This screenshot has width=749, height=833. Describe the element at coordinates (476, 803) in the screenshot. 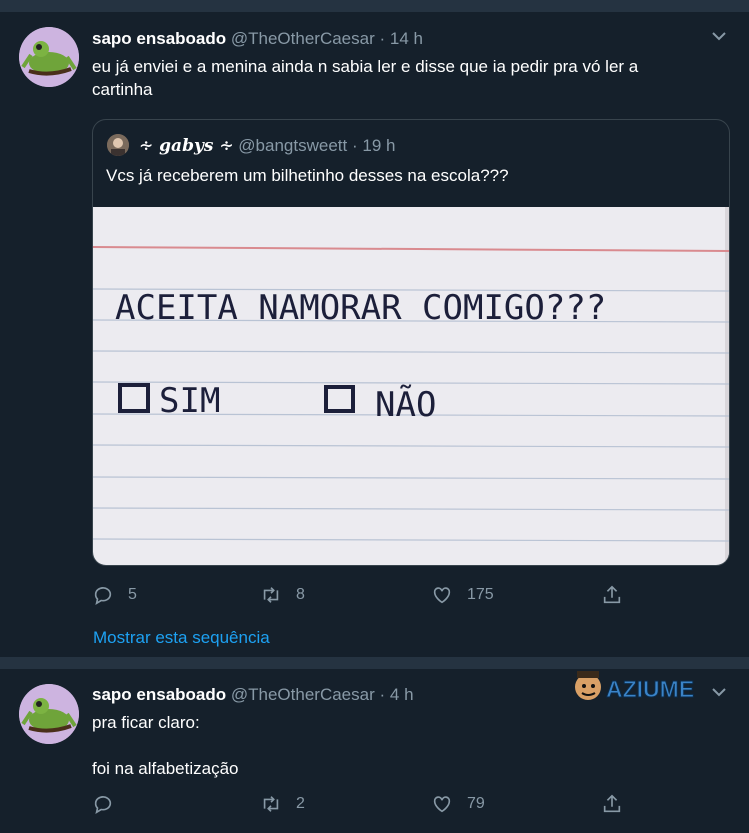

I see `like-count: 79` at that location.